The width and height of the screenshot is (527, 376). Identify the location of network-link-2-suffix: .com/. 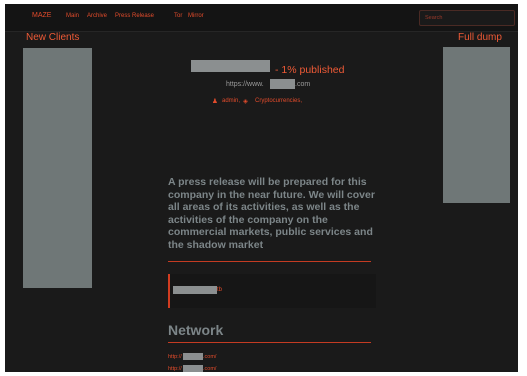
(209, 369).